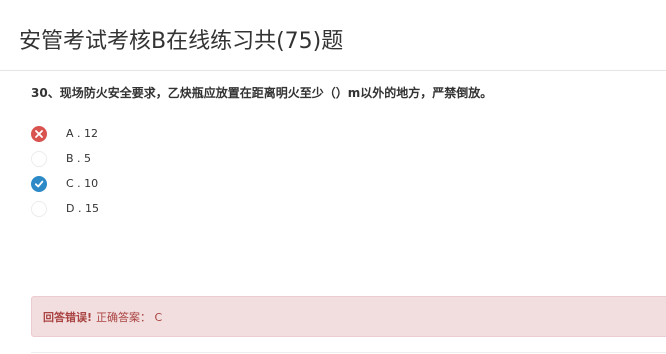 The image size is (666, 354). I want to click on option-d: D . 15, so click(181, 208).